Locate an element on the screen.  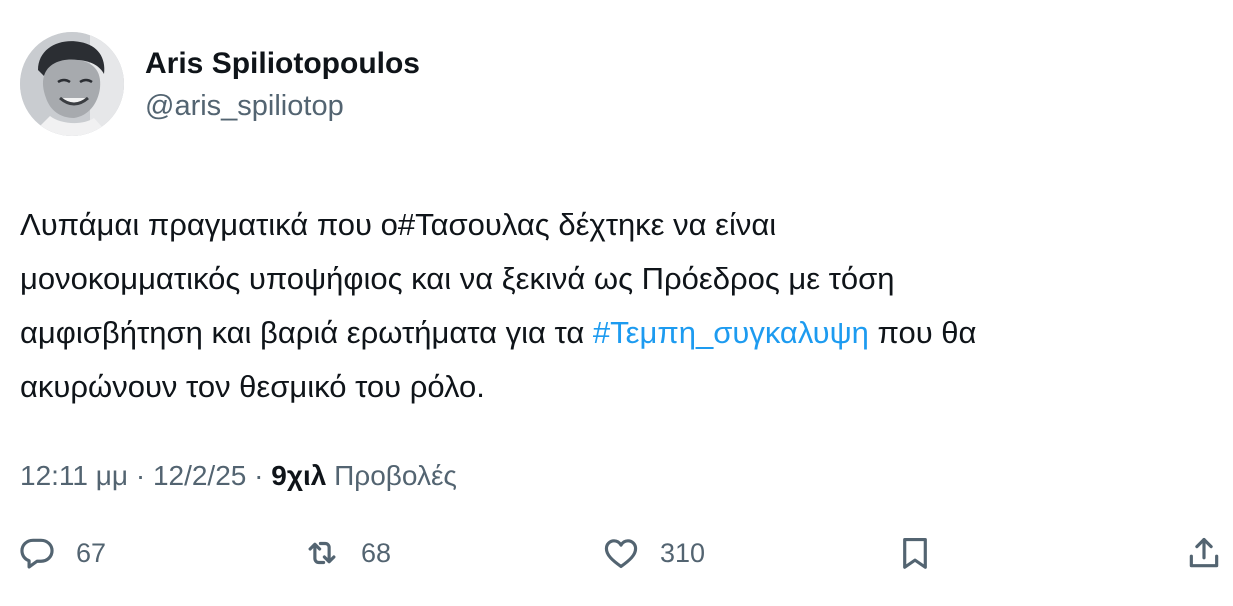
author-handle: @aris_spiliotop is located at coordinates (244, 106).